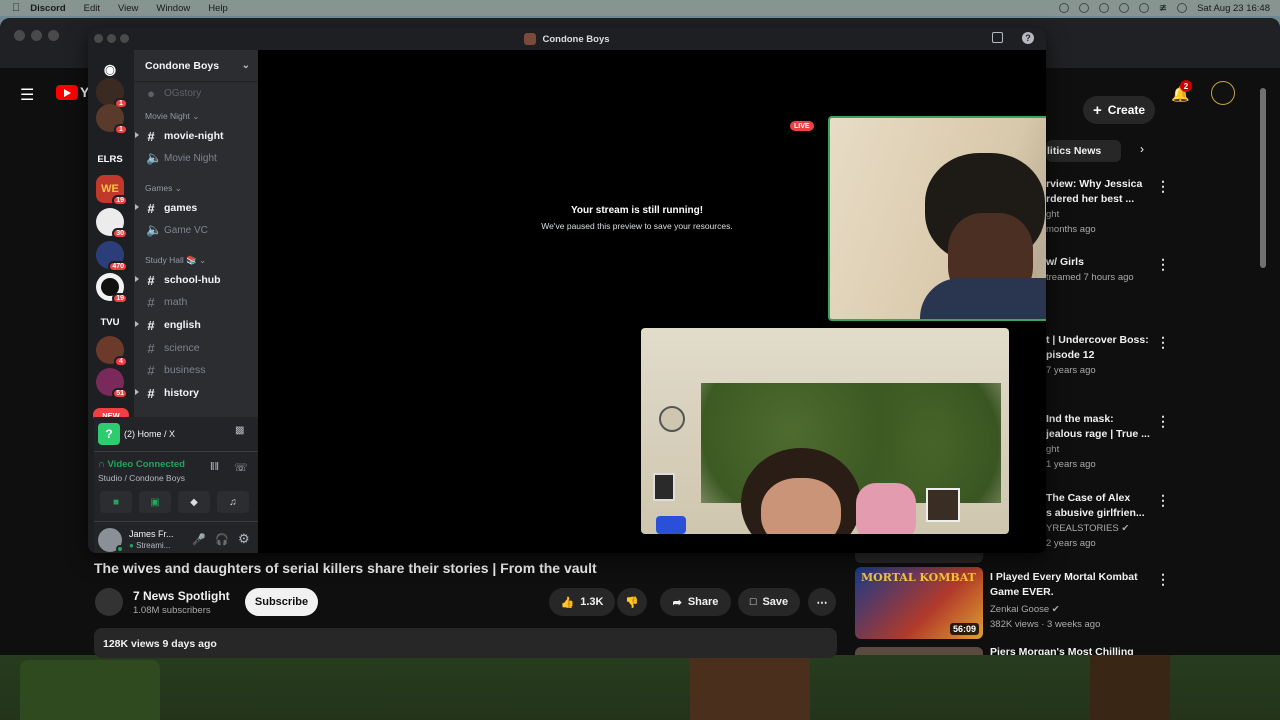 Image resolution: width=1280 pixels, height=720 pixels. I want to click on rec-item-next: Piers Morgan's Most Chilling, so click(1075, 650).